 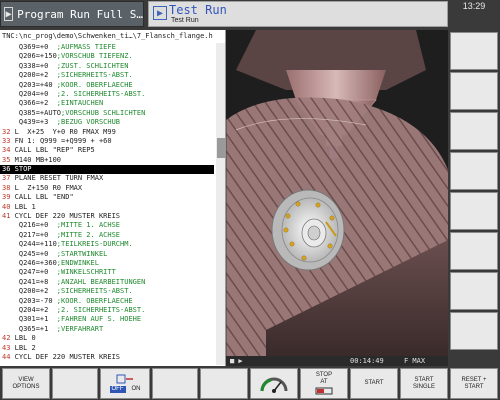 What do you see at coordinates (84, 122) in the screenshot?
I see `line-comment: ;BEZUG VORSCHUB` at bounding box center [84, 122].